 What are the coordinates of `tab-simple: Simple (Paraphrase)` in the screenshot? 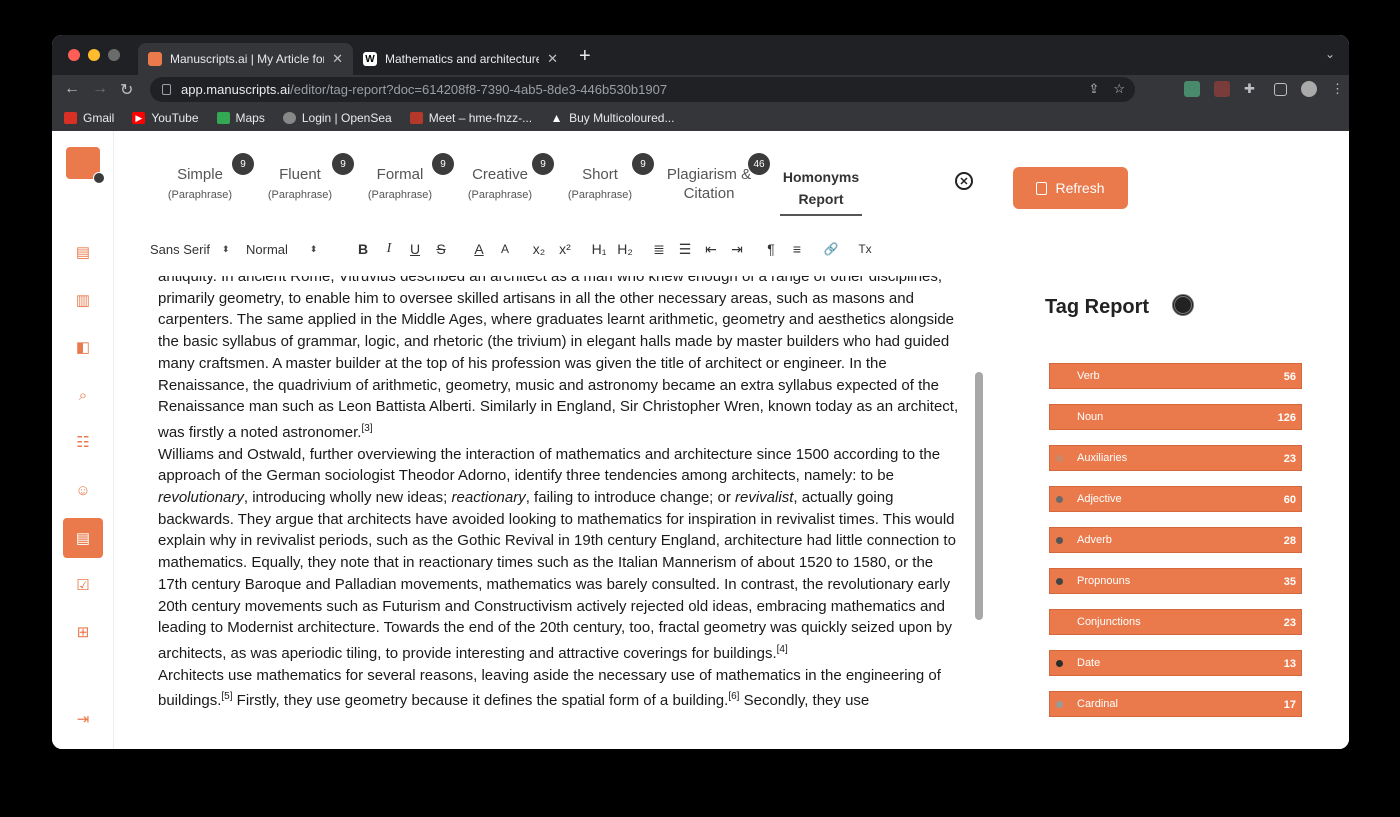 It's located at (200, 183).